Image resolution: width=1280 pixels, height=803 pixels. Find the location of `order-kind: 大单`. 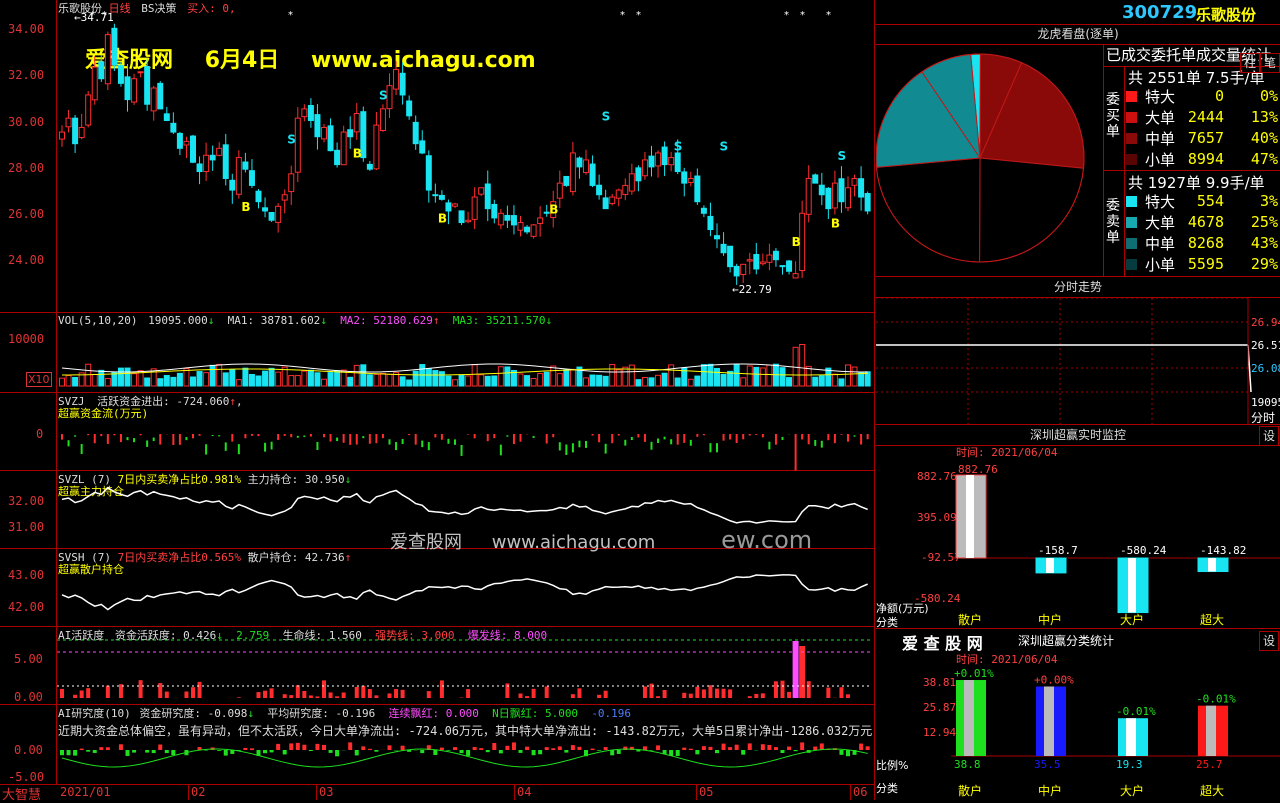

order-kind: 大单 is located at coordinates (1160, 222).